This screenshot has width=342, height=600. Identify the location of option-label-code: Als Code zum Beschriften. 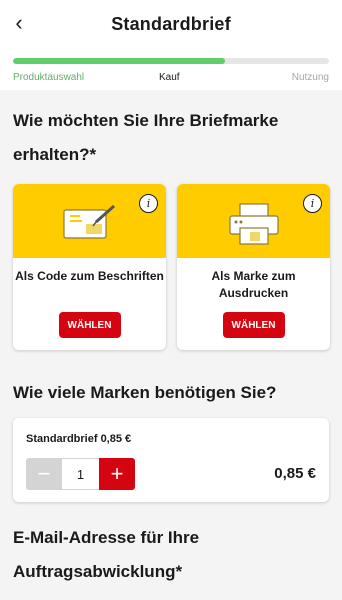
(89, 276).